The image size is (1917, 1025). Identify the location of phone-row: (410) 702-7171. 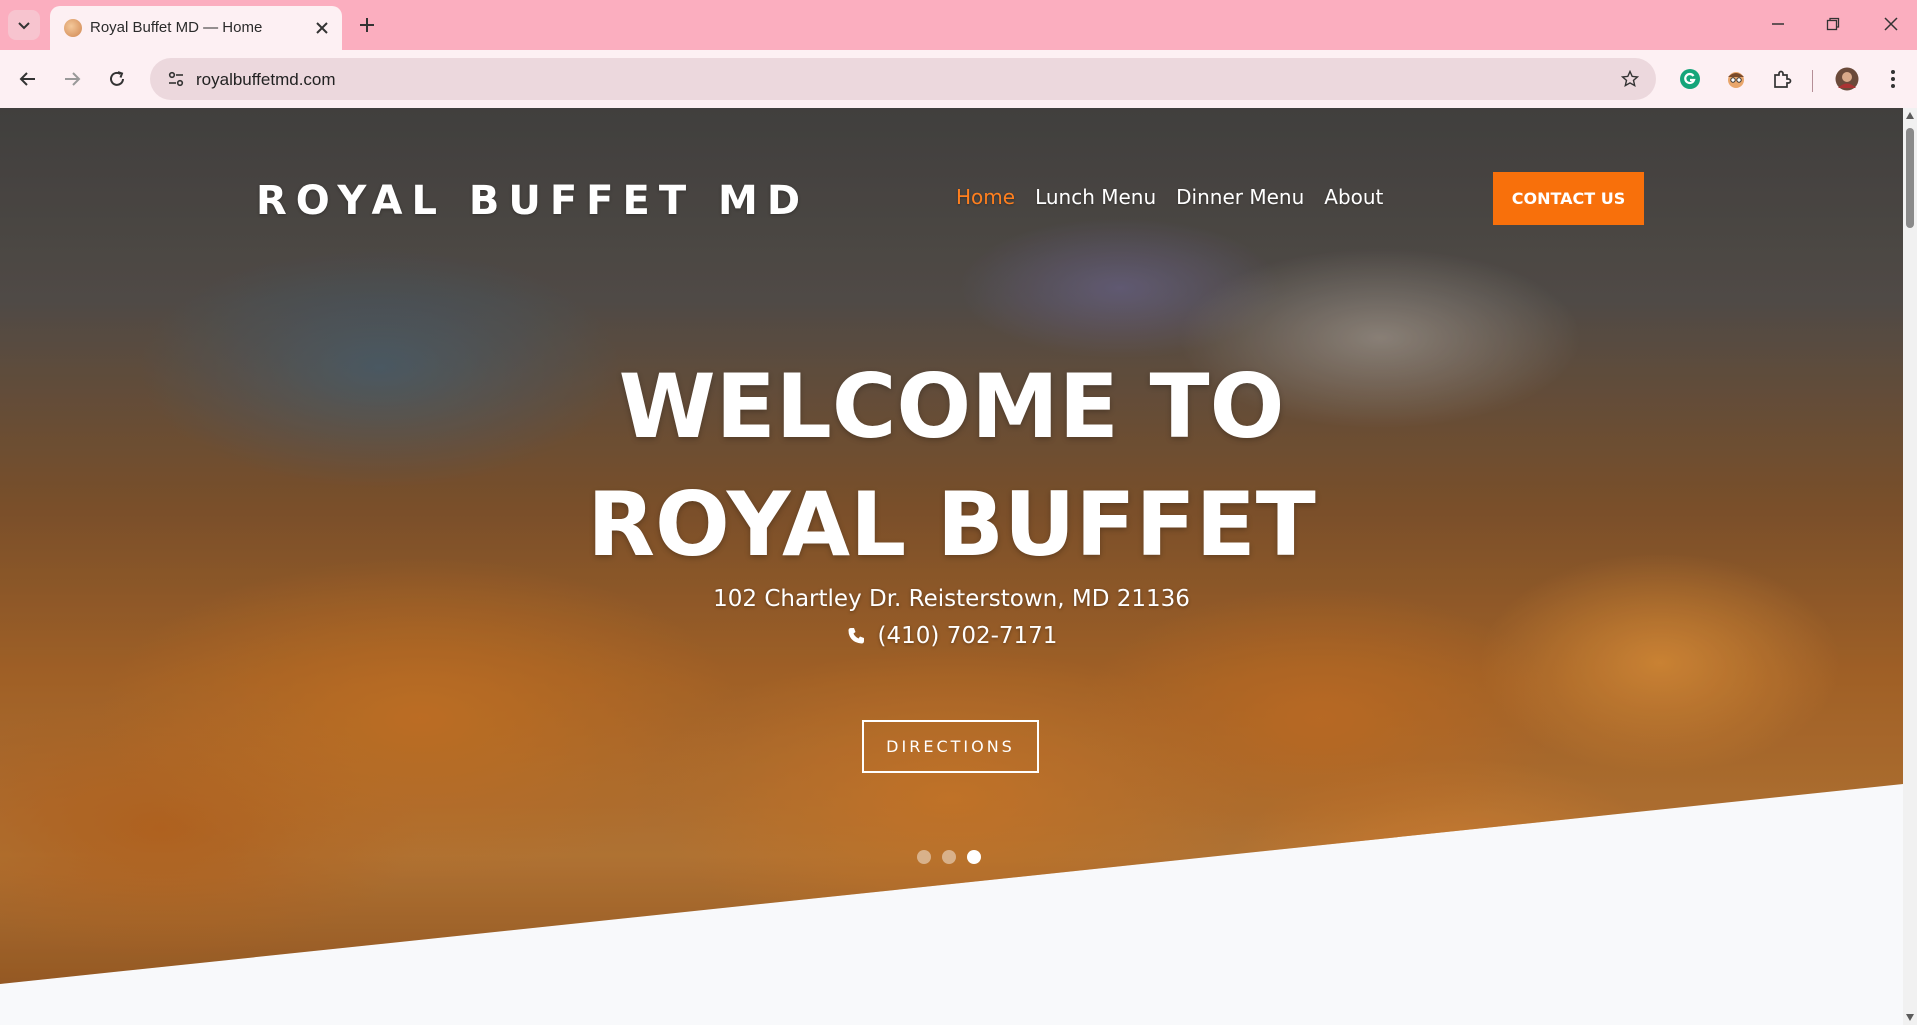
(951, 636).